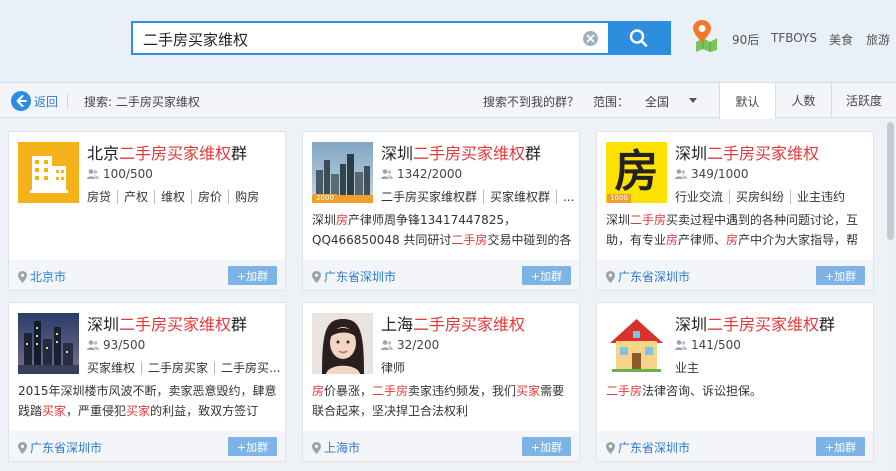 The height and width of the screenshot is (471, 896). Describe the element at coordinates (611, 102) in the screenshot. I see `range-label: 范围：` at that location.